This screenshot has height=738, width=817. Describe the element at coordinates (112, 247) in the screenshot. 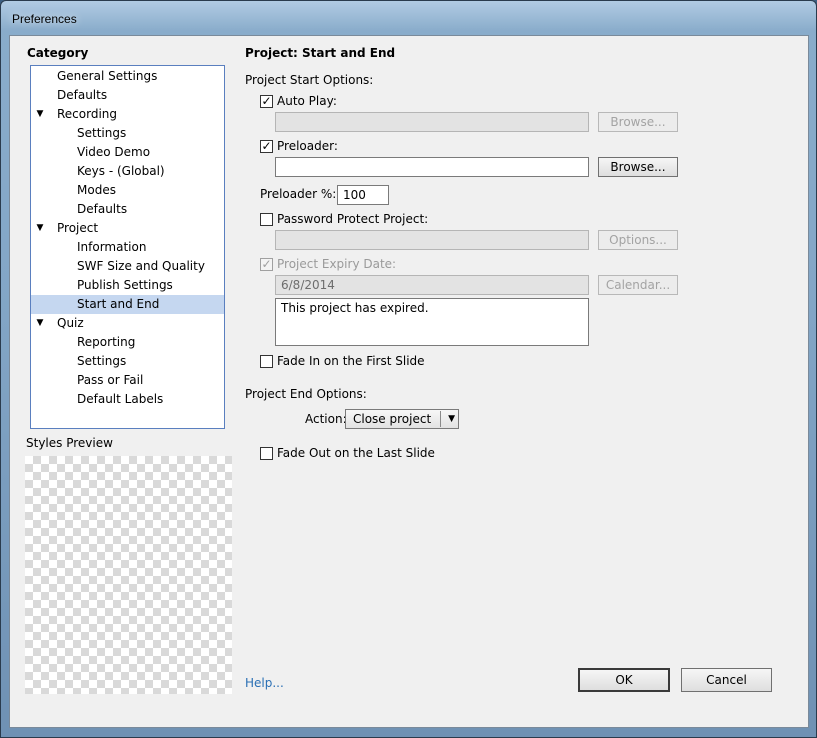

I see `tree-item-label: Information` at that location.